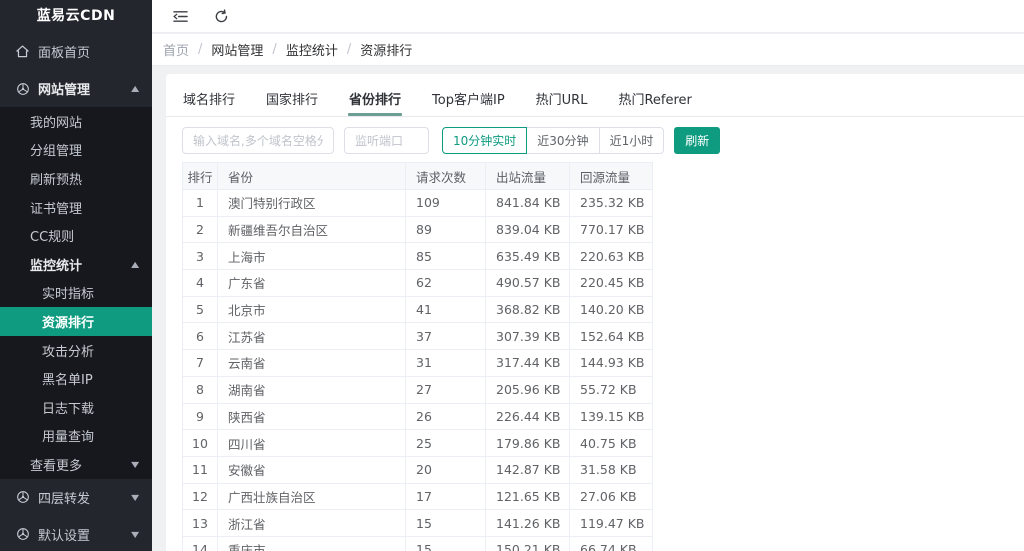  I want to click on origin-cell: 220.45 KB, so click(611, 283).